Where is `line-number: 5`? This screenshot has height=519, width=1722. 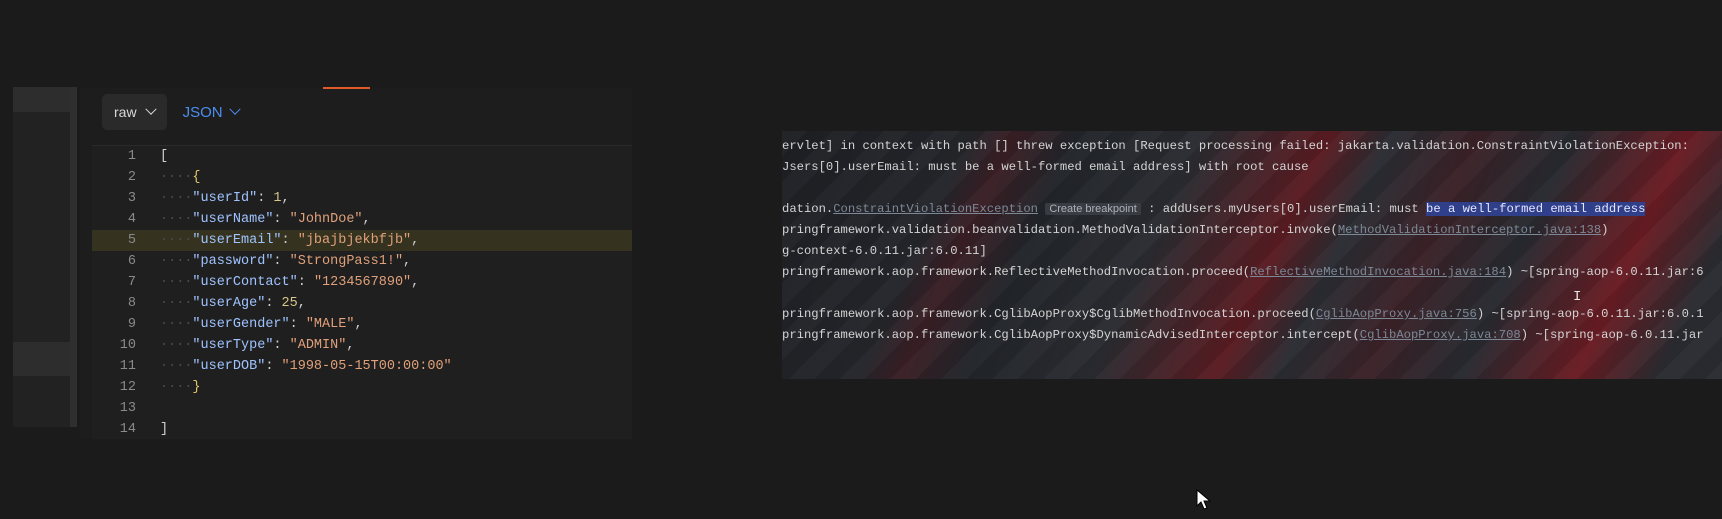
line-number: 5 is located at coordinates (131, 240).